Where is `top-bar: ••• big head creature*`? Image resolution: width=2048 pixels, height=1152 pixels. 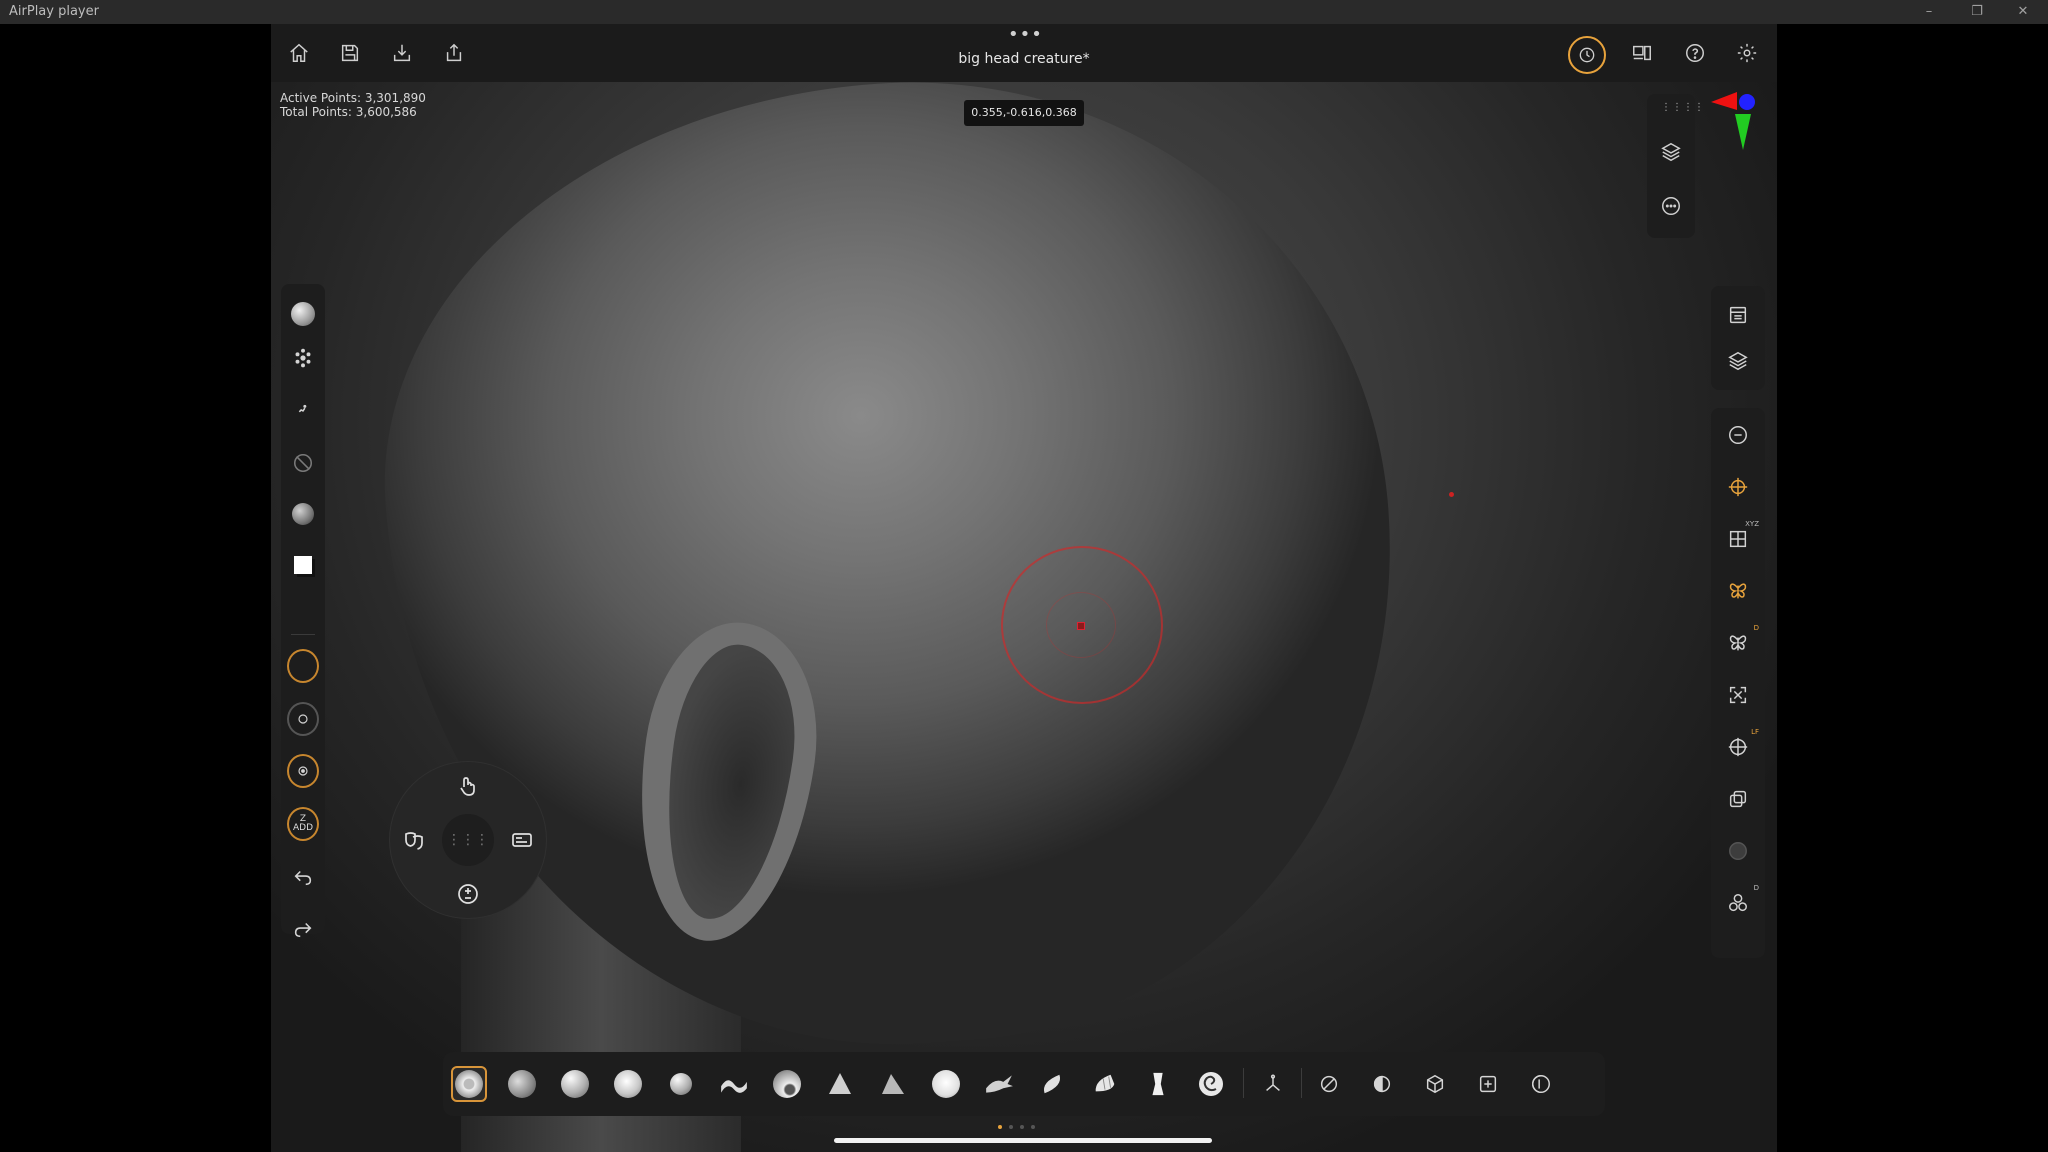
top-bar: ••• big head creature* is located at coordinates (1024, 53).